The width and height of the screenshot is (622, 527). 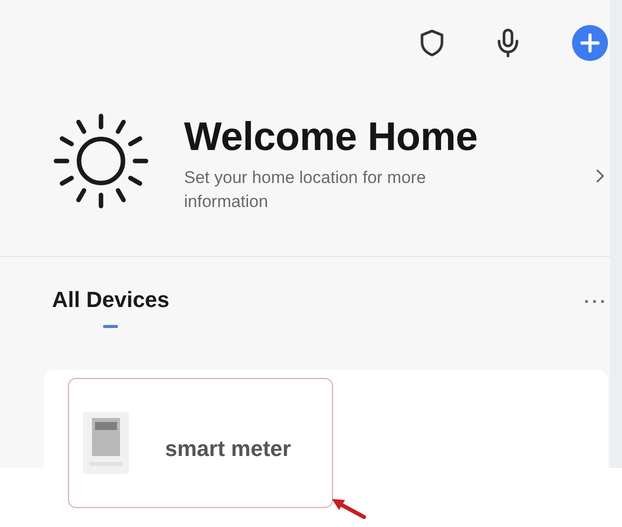 I want to click on device-name: smart meter, so click(x=228, y=449).